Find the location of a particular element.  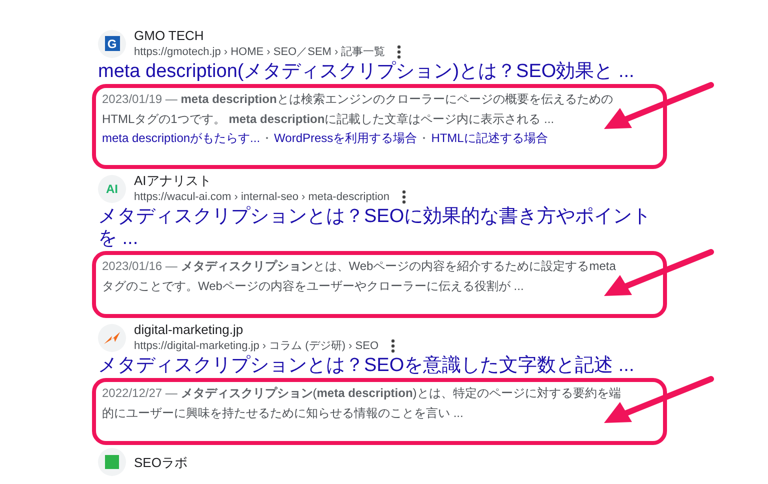

sitelink: WordPressを利用する場合 is located at coordinates (346, 138).